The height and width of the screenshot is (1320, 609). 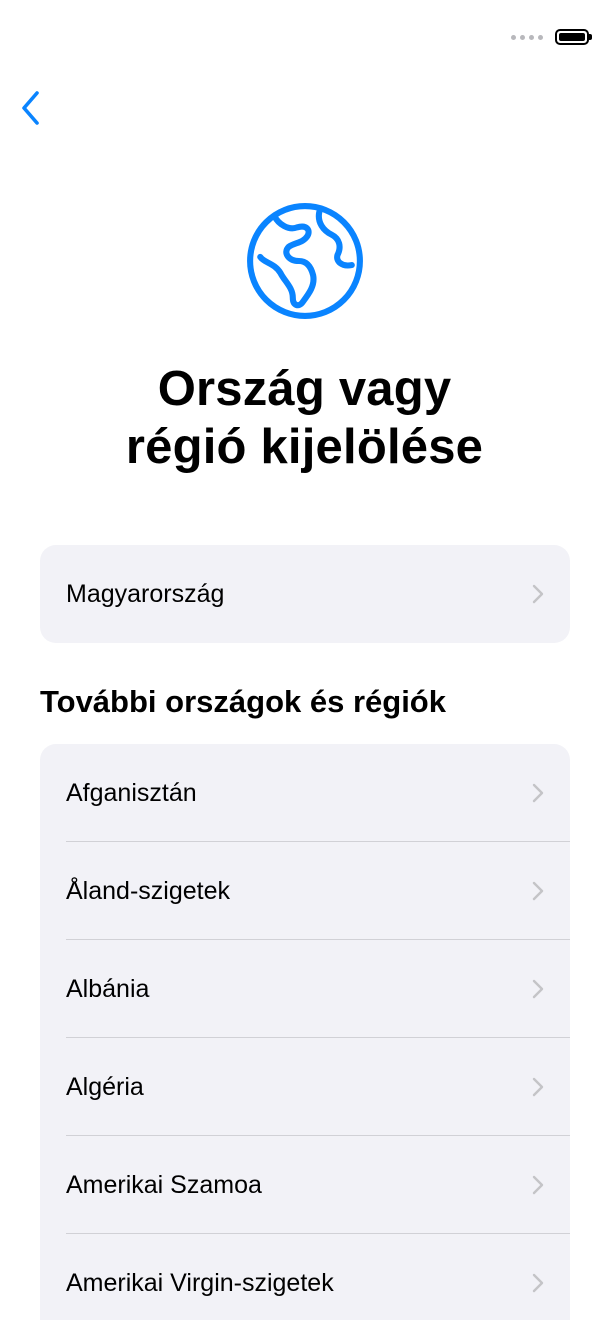 What do you see at coordinates (305, 1185) in the screenshot?
I see `country-row-amerikai-szamoa: Amerikai Szamoa` at bounding box center [305, 1185].